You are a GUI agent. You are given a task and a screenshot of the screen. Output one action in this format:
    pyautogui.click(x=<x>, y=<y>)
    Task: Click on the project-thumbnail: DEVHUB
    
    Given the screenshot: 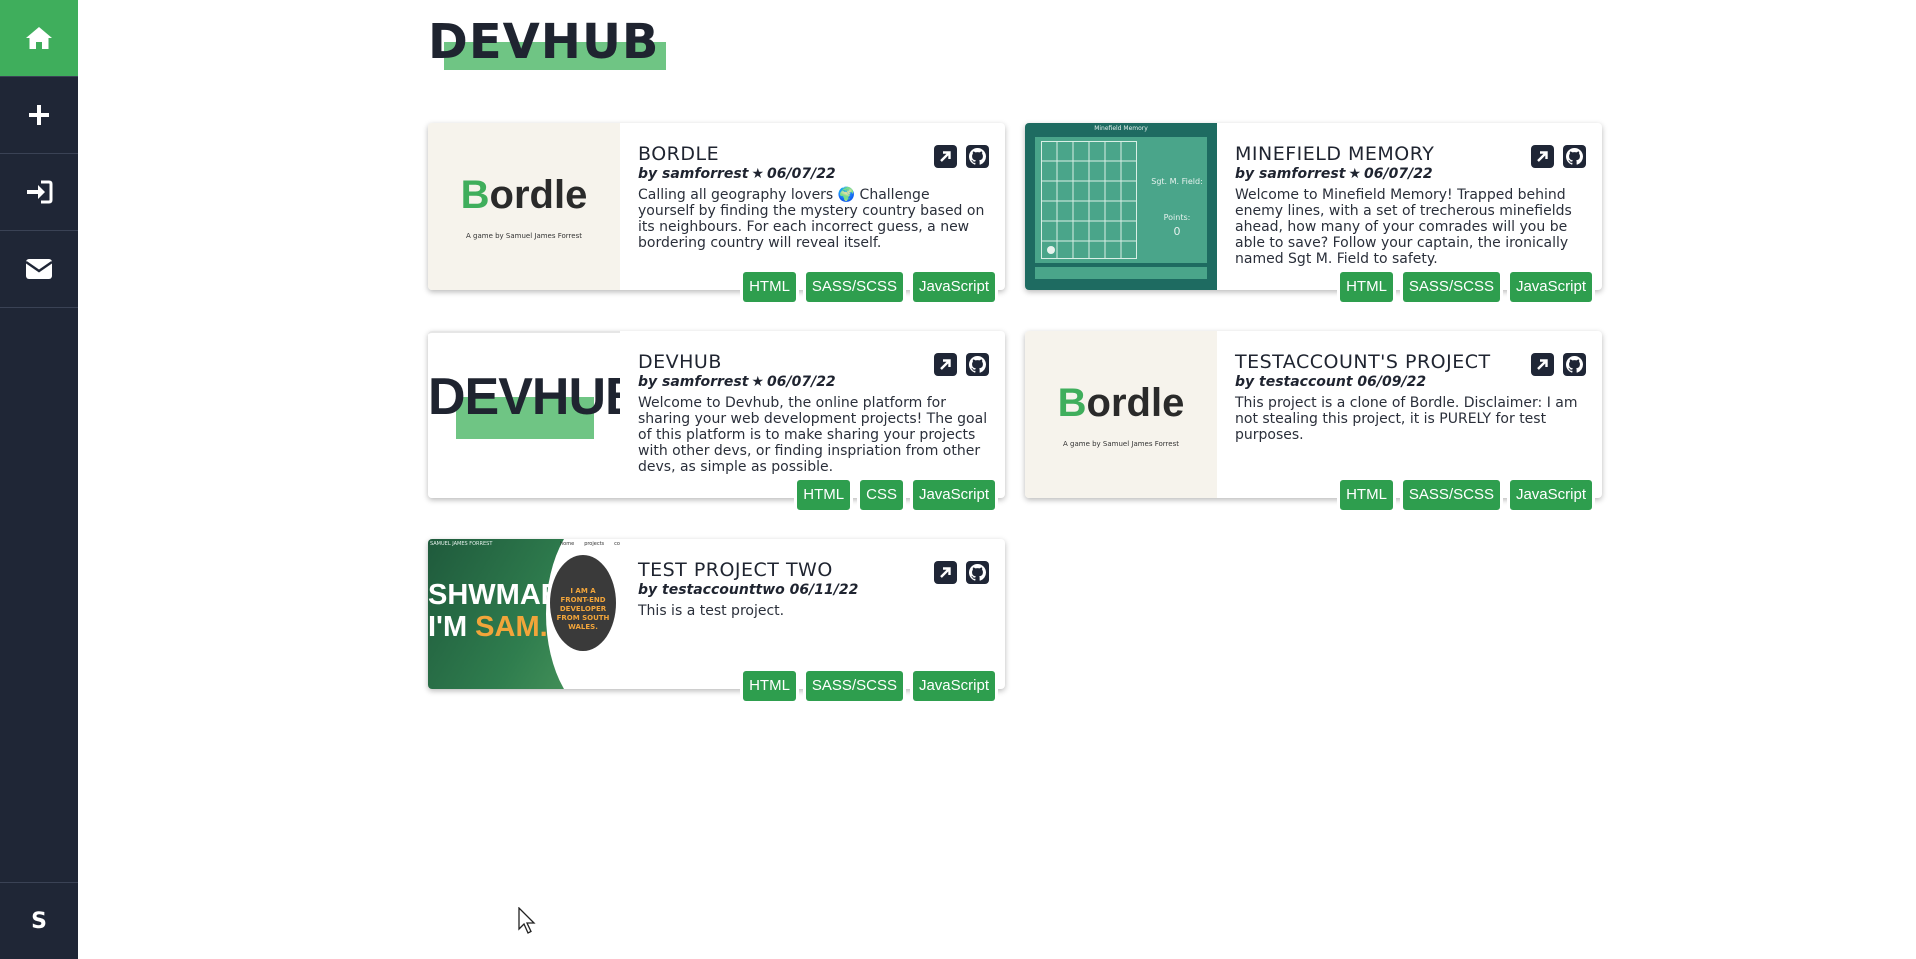 What is the action you would take?
    pyautogui.click(x=524, y=414)
    